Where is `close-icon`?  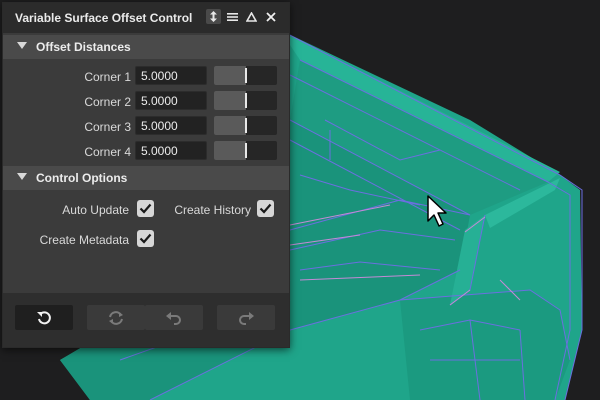
close-icon is located at coordinates (270, 16).